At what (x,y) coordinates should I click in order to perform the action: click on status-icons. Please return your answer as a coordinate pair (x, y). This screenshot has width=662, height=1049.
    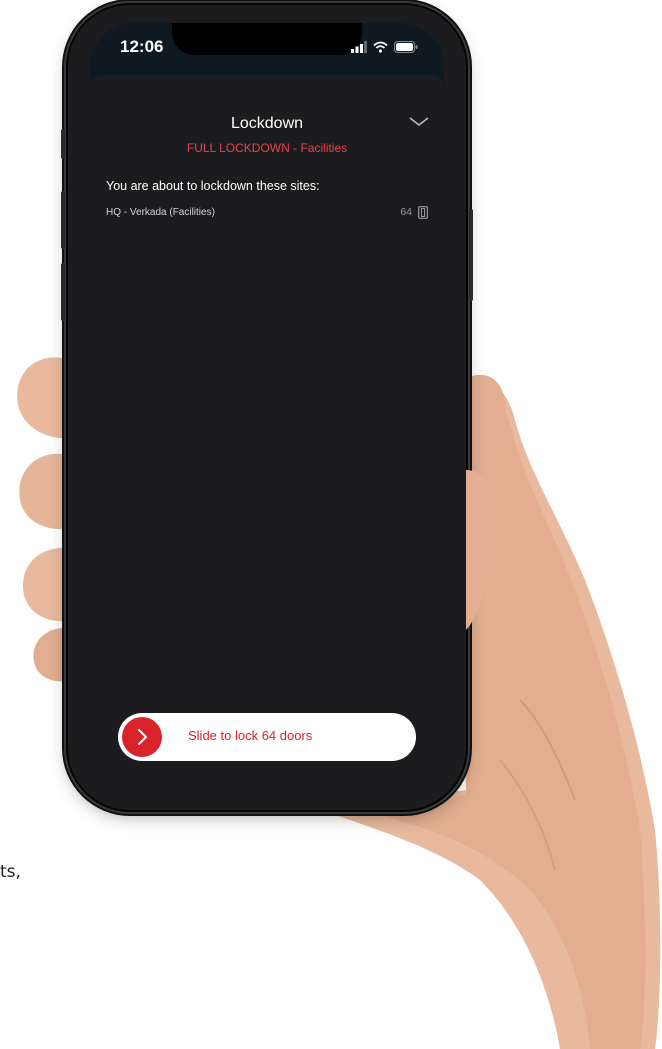
    Looking at the image, I should click on (384, 47).